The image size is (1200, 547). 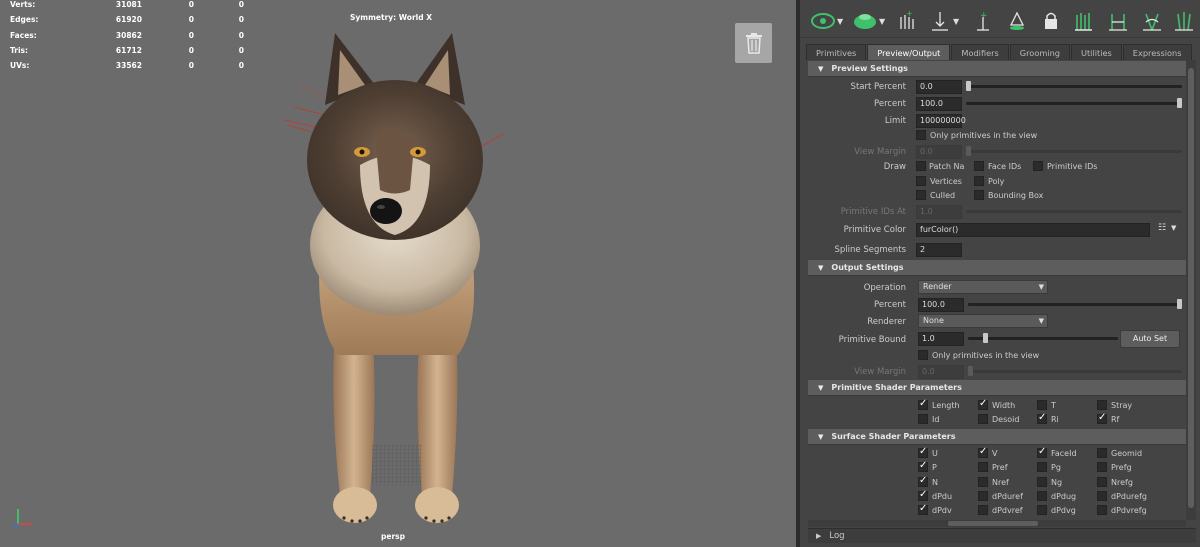 What do you see at coordinates (941, 121) in the screenshot?
I see `limit-field: 100000000` at bounding box center [941, 121].